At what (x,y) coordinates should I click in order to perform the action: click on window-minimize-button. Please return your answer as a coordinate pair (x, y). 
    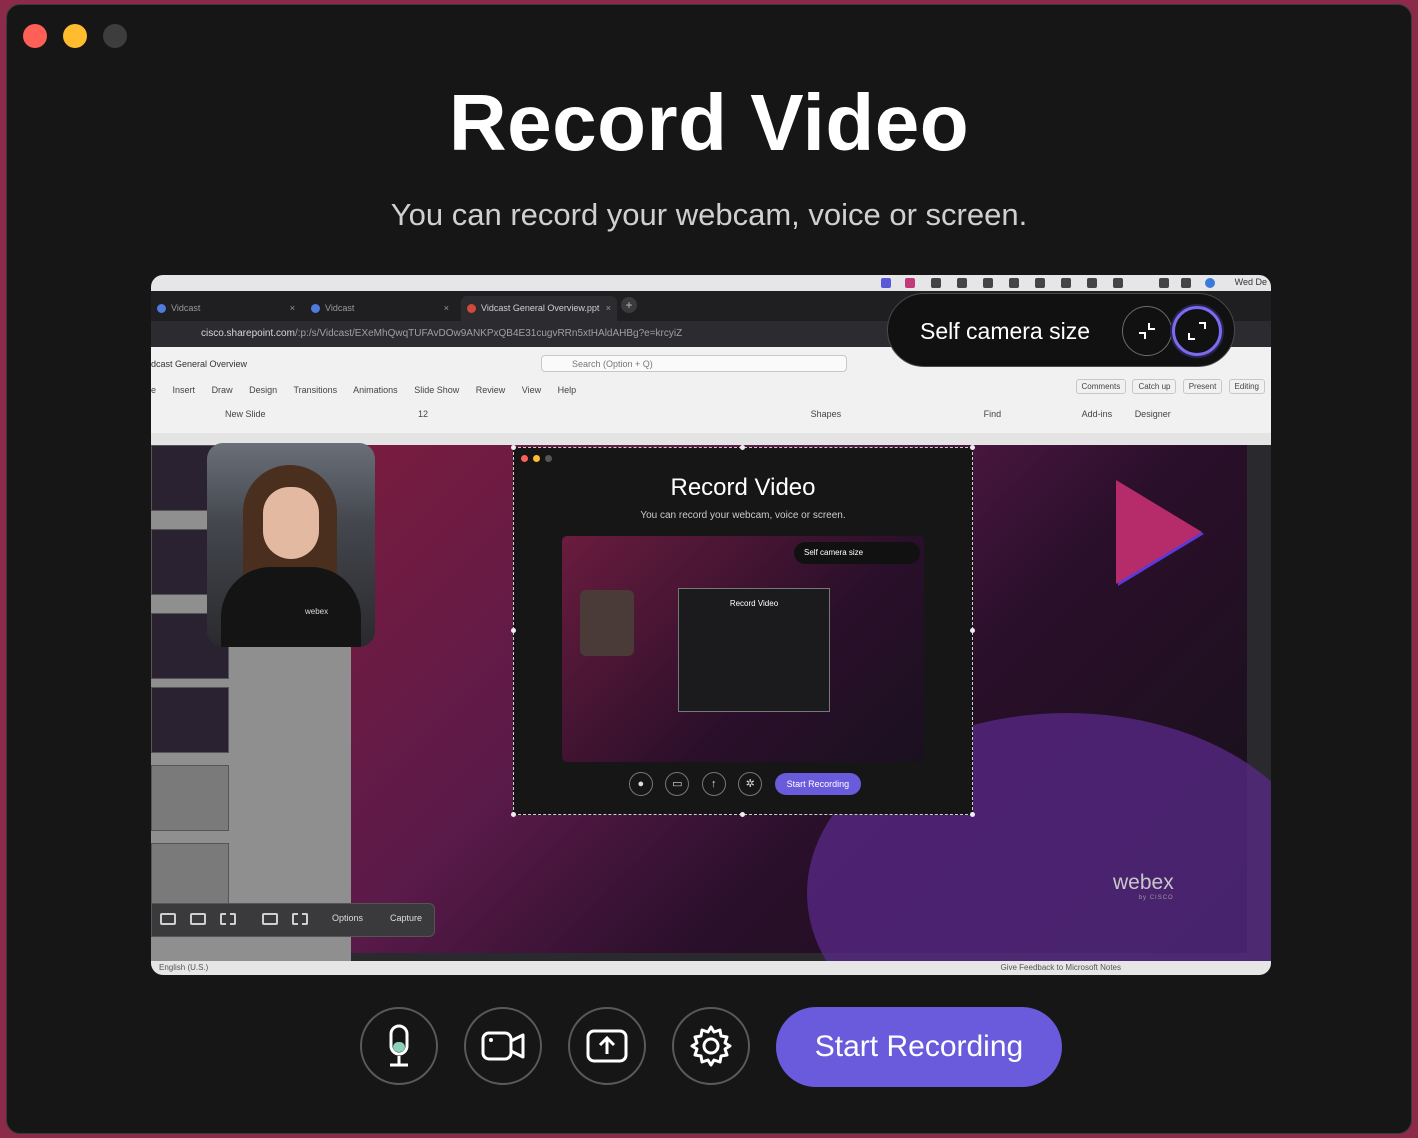
    Looking at the image, I should click on (75, 36).